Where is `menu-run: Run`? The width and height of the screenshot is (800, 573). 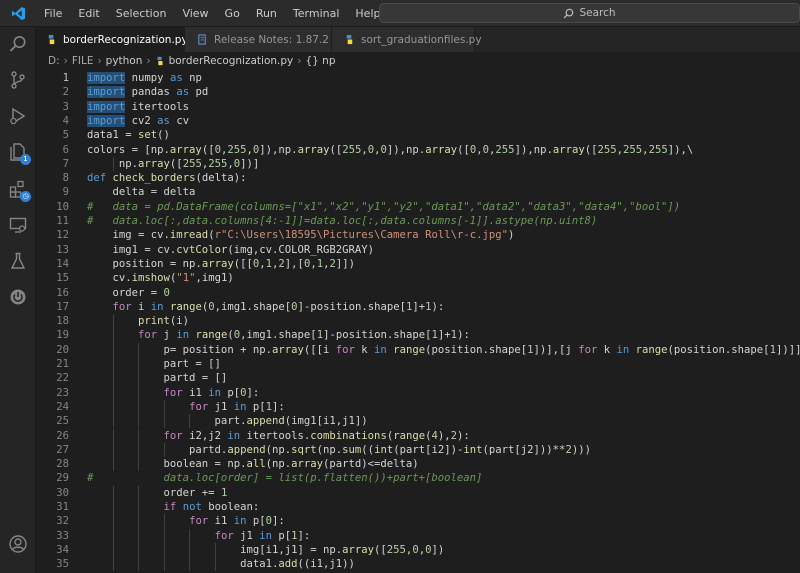 menu-run: Run is located at coordinates (266, 13).